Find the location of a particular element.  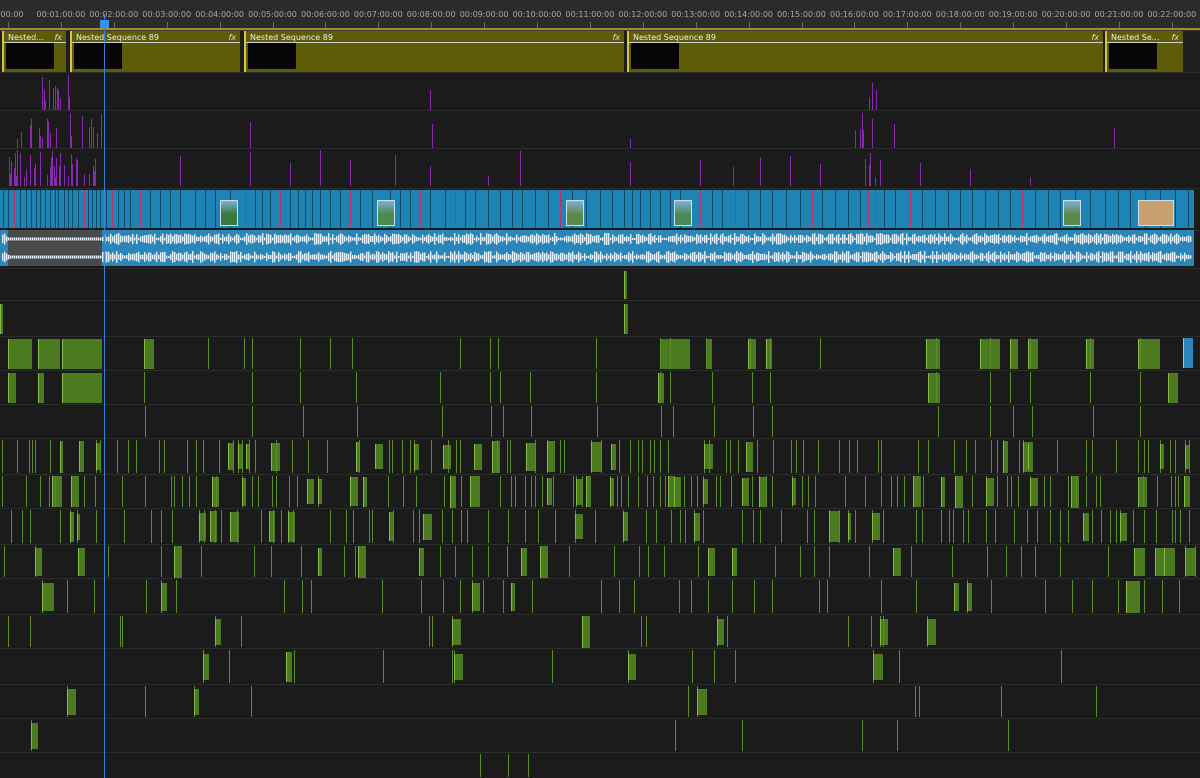

playhead-icon is located at coordinates (104, 24).